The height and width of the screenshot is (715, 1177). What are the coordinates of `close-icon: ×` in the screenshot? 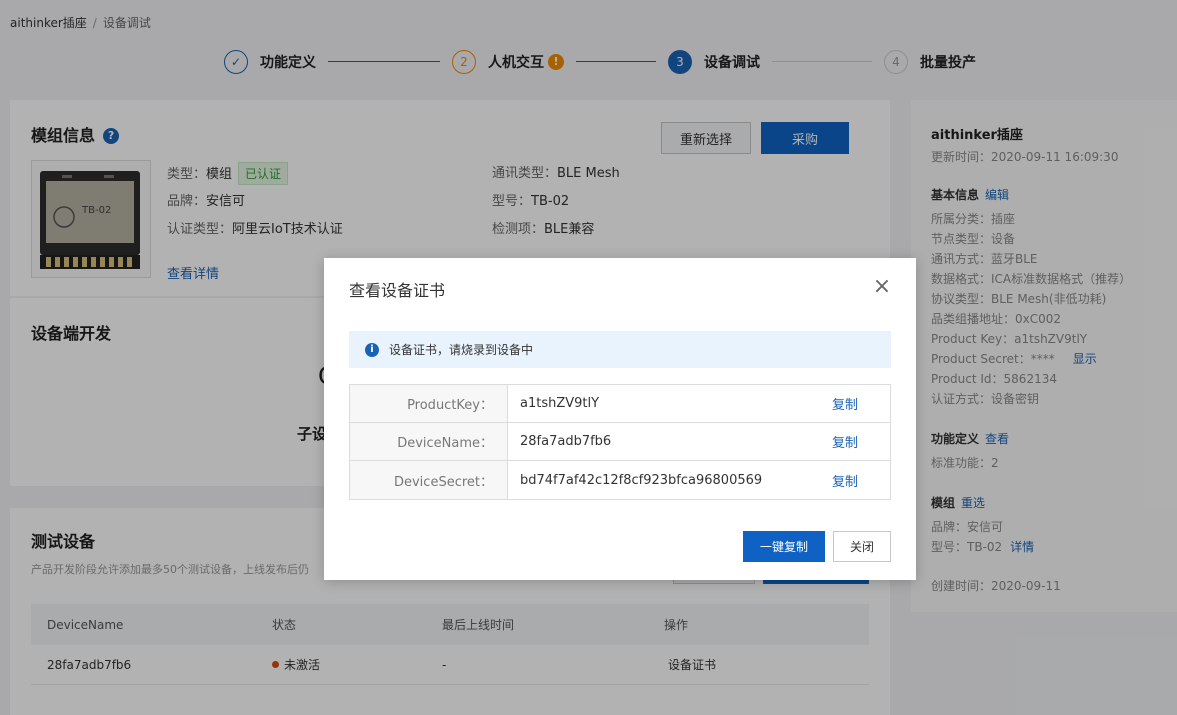 It's located at (882, 287).